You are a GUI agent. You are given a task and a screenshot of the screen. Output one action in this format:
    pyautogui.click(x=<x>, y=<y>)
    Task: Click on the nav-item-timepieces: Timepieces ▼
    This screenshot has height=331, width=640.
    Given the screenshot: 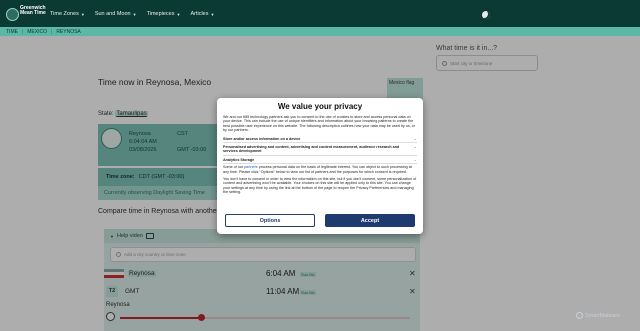 What is the action you would take?
    pyautogui.click(x=164, y=14)
    